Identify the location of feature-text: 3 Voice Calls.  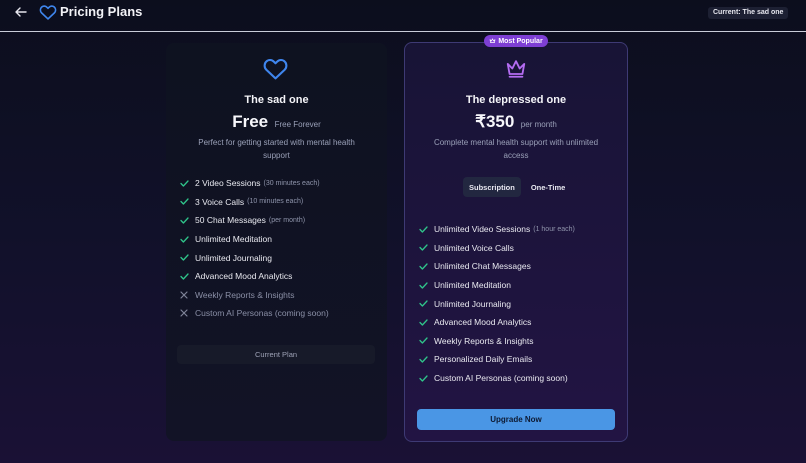
(220, 201).